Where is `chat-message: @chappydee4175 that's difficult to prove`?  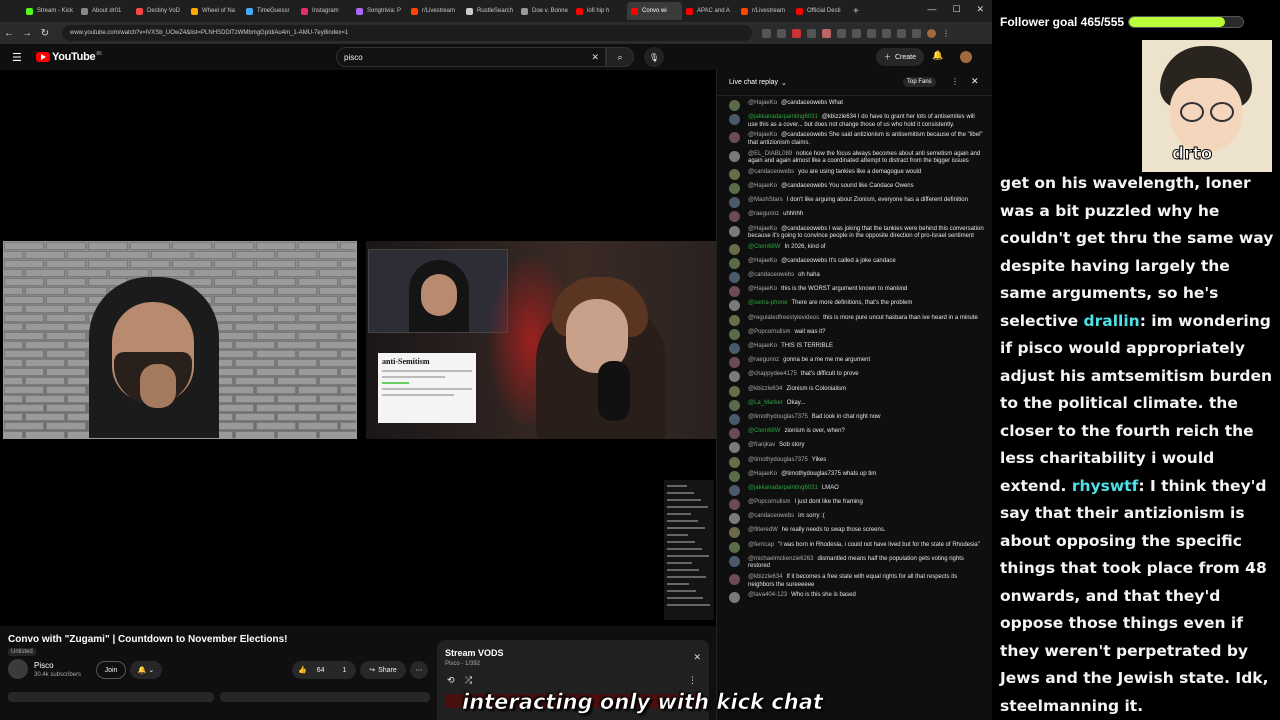 chat-message: @chappydee4175 that's difficult to prove is located at coordinates (857, 377).